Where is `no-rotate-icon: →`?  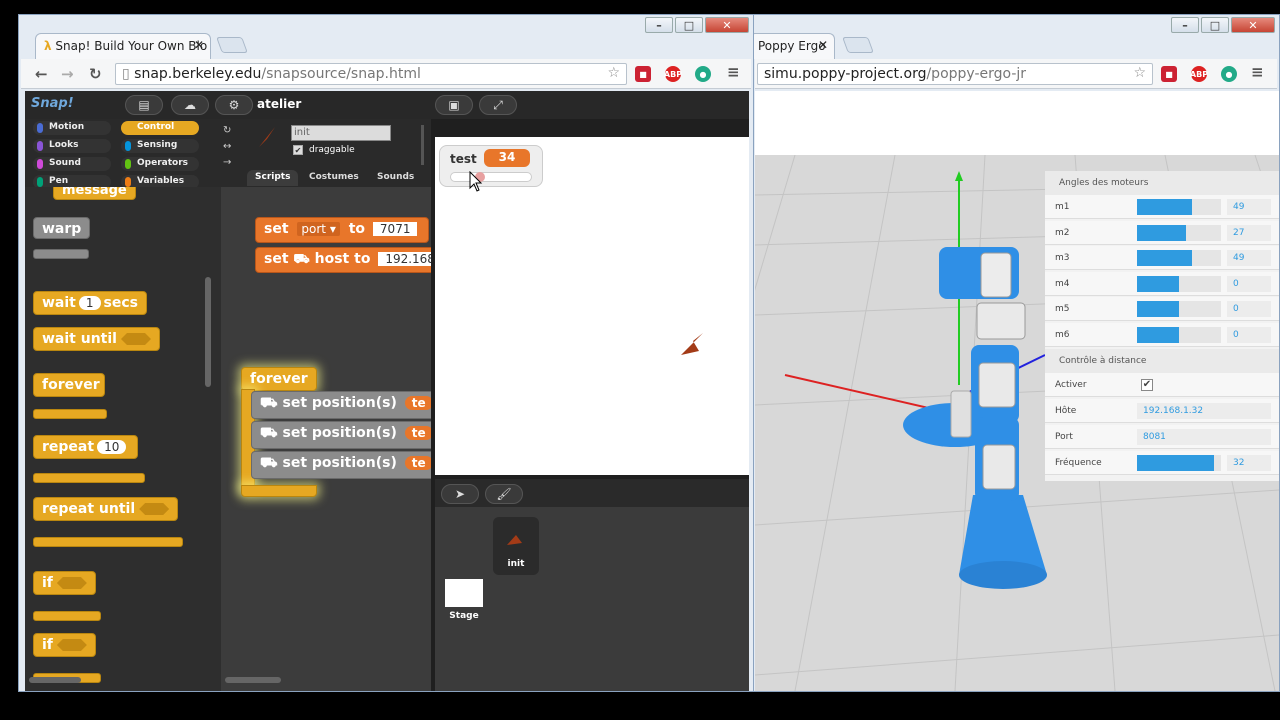
no-rotate-icon: → is located at coordinates (227, 162).